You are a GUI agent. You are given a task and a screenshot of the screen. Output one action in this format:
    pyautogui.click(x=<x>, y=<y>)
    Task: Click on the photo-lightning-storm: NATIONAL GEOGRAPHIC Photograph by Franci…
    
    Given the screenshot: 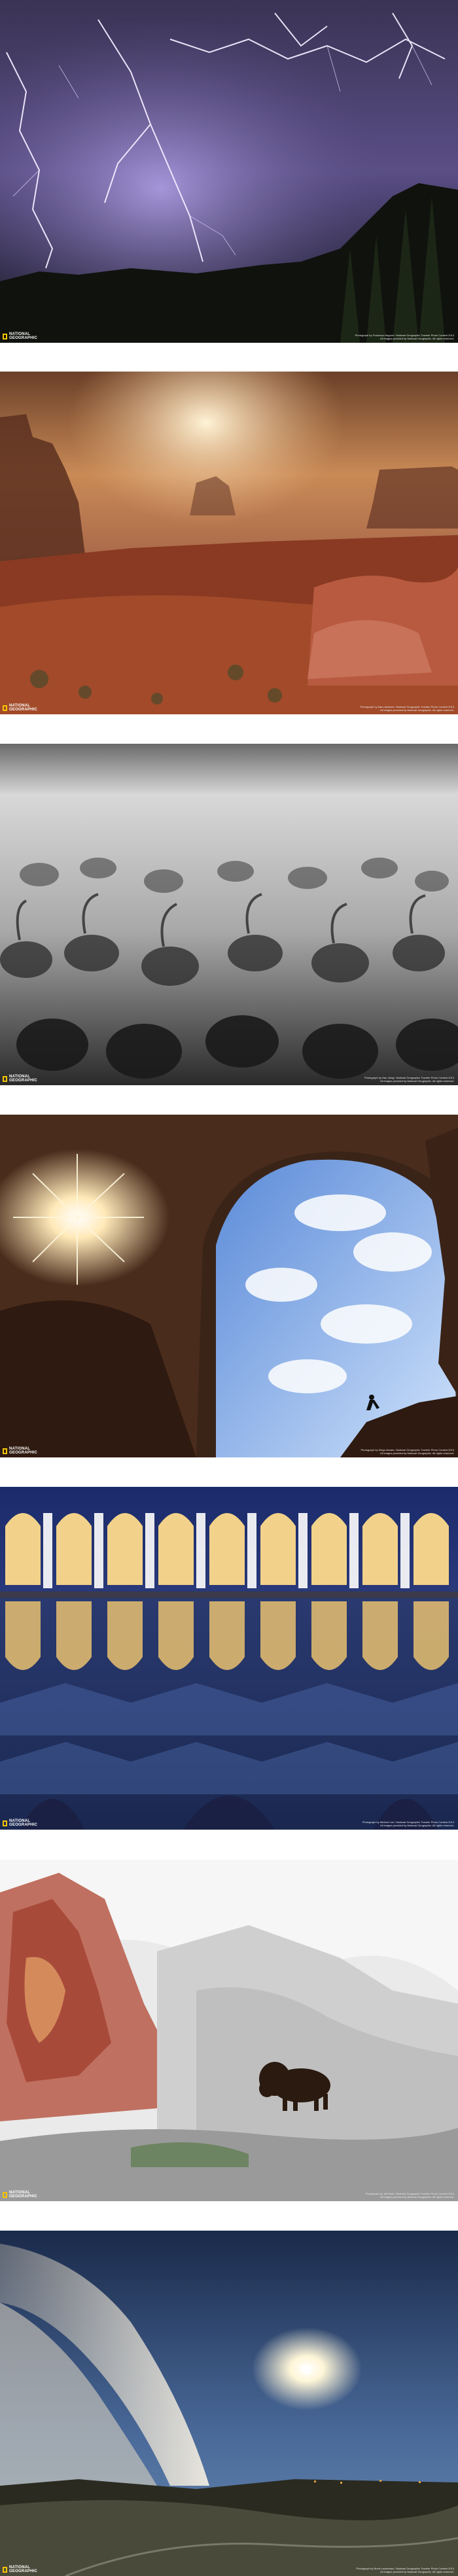 What is the action you would take?
    pyautogui.click(x=229, y=172)
    